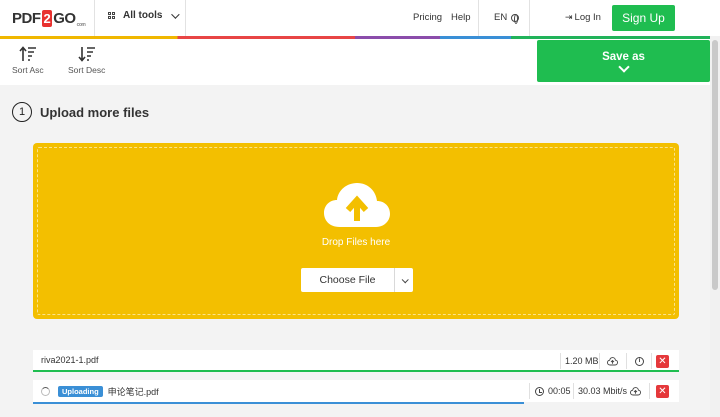  What do you see at coordinates (356, 361) in the screenshot?
I see `file-row: riva2021-1.pdf 1.20 MB i ✕` at bounding box center [356, 361].